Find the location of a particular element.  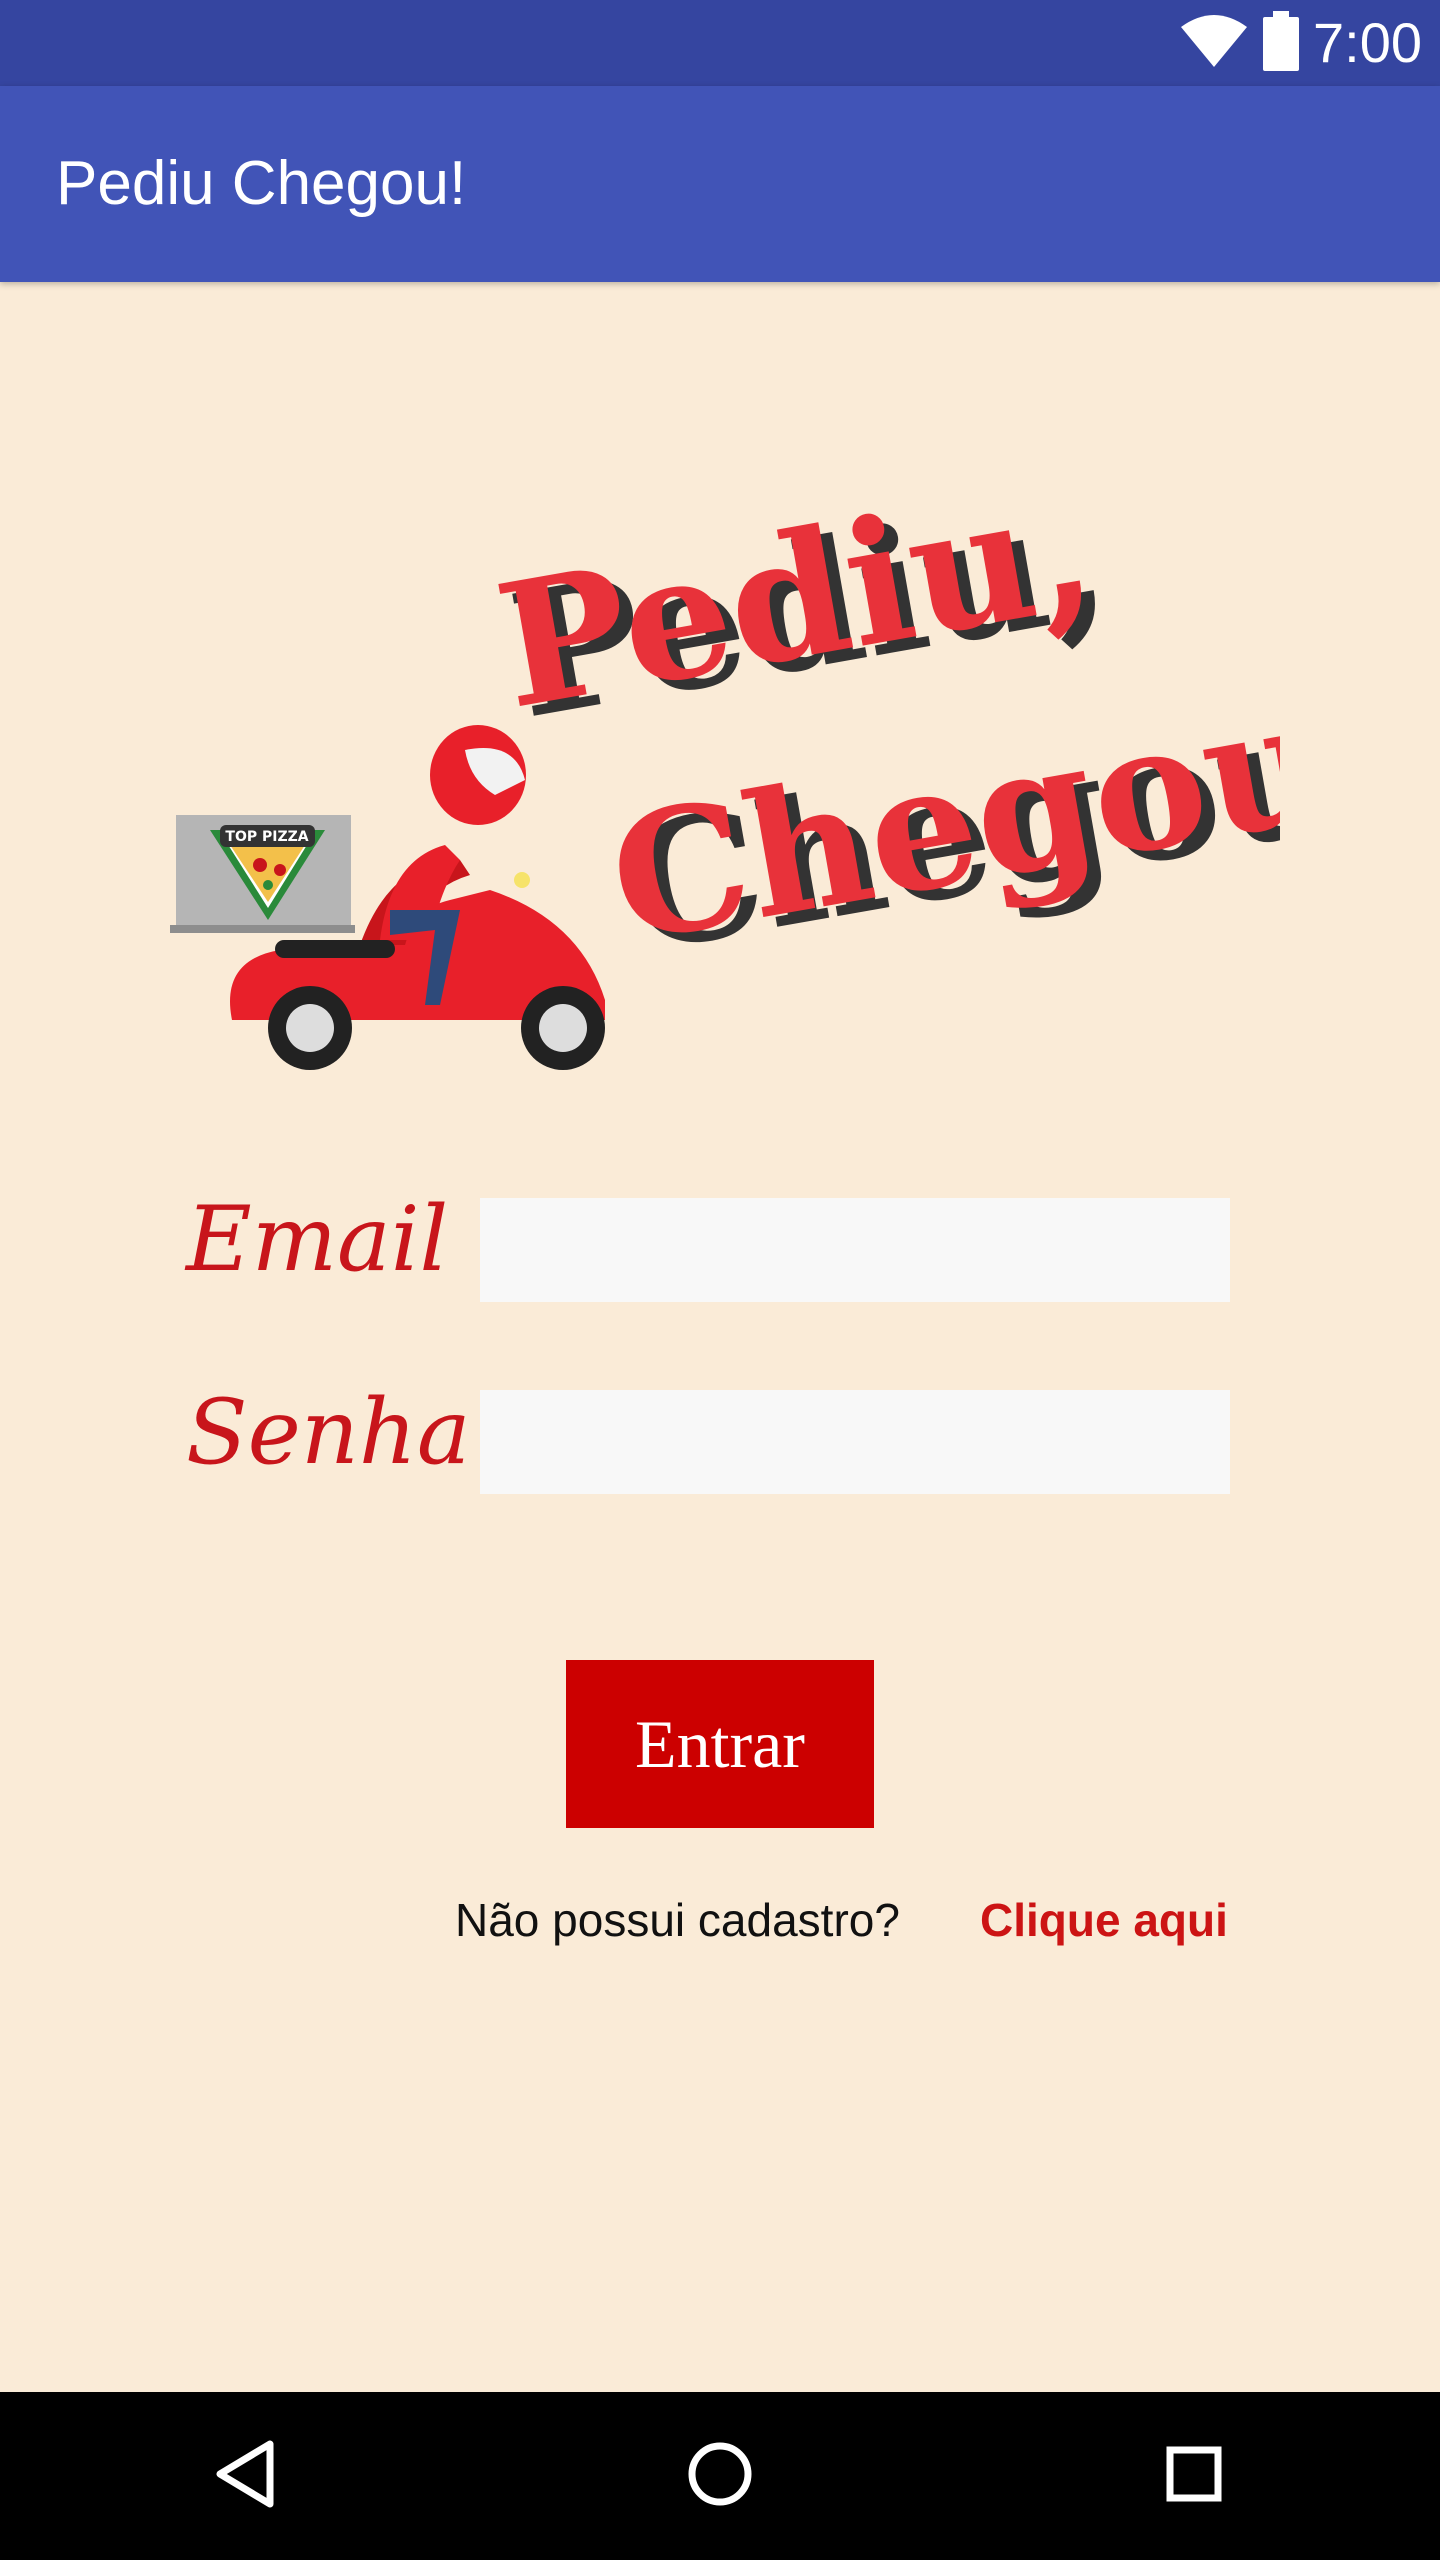

app-title: Pediu Chegou! is located at coordinates (261, 183).